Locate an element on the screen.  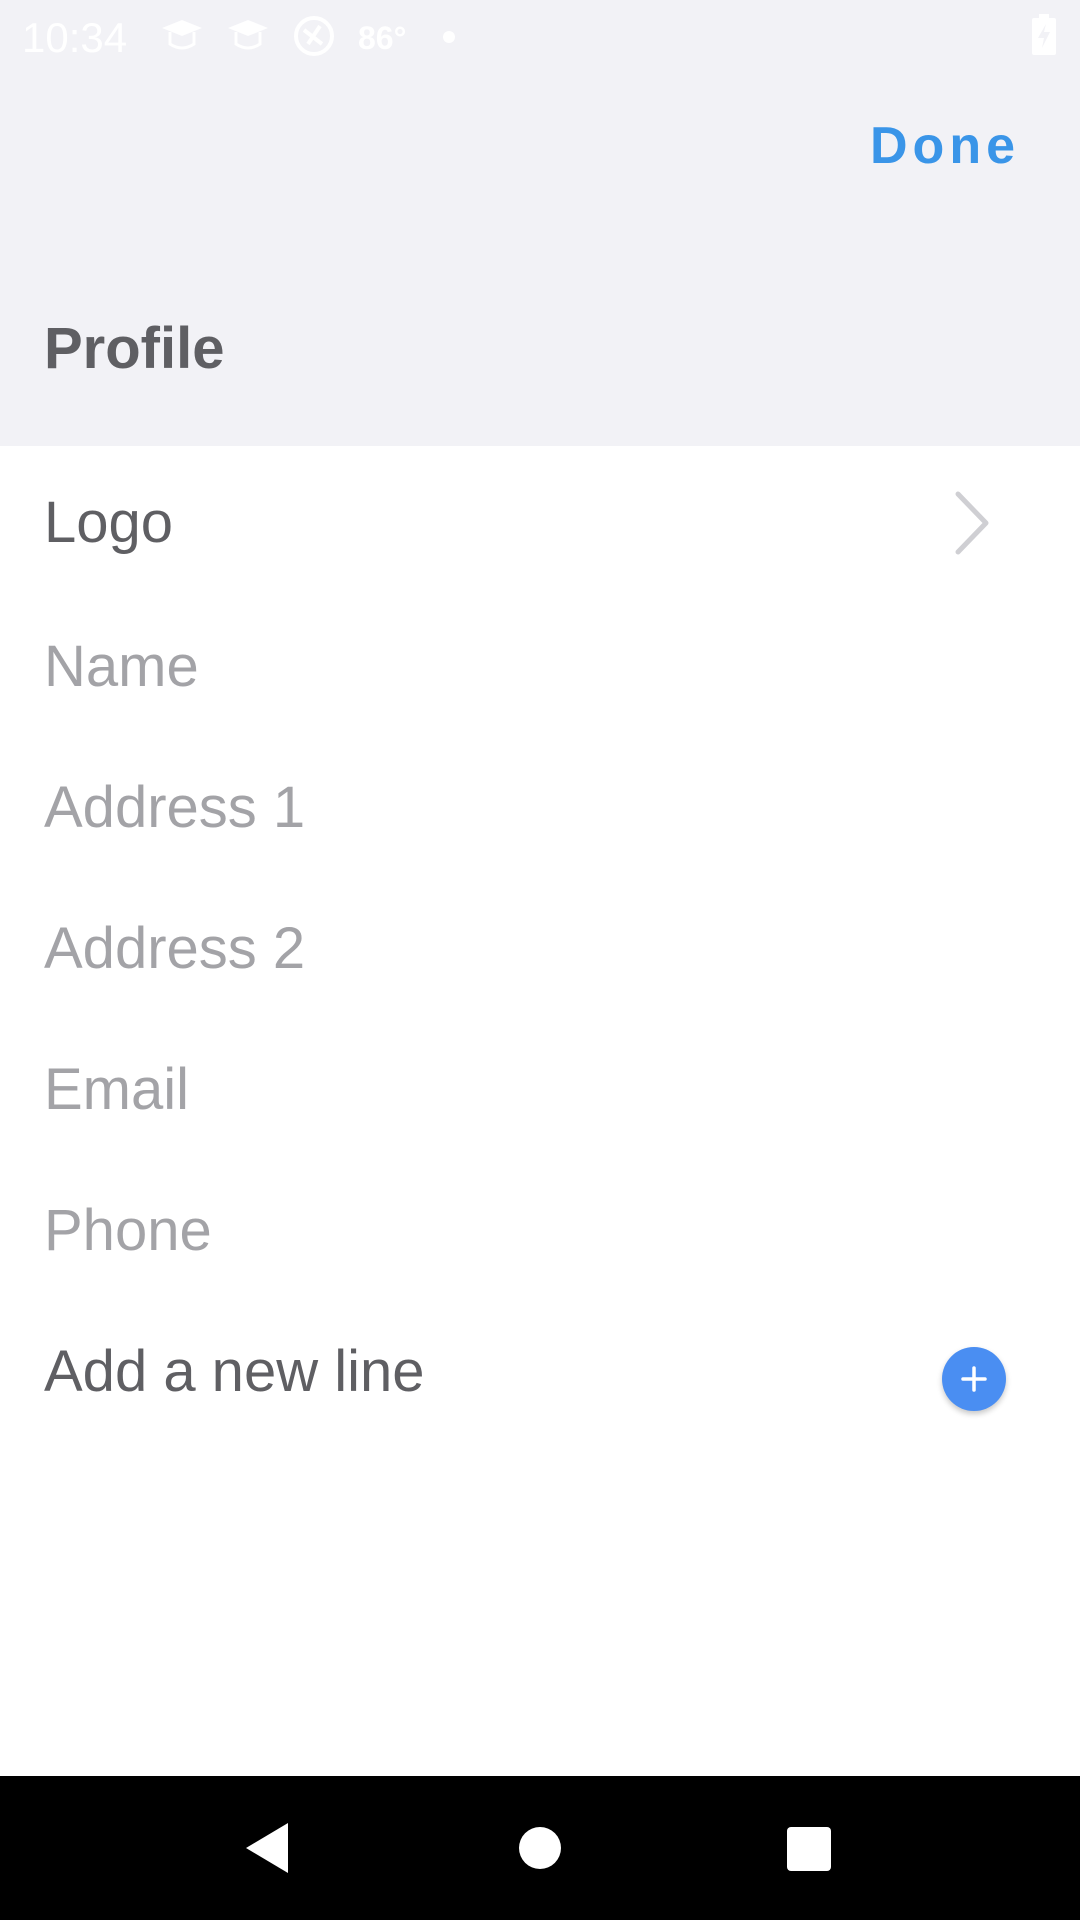
dot-icon is located at coordinates (449, 37).